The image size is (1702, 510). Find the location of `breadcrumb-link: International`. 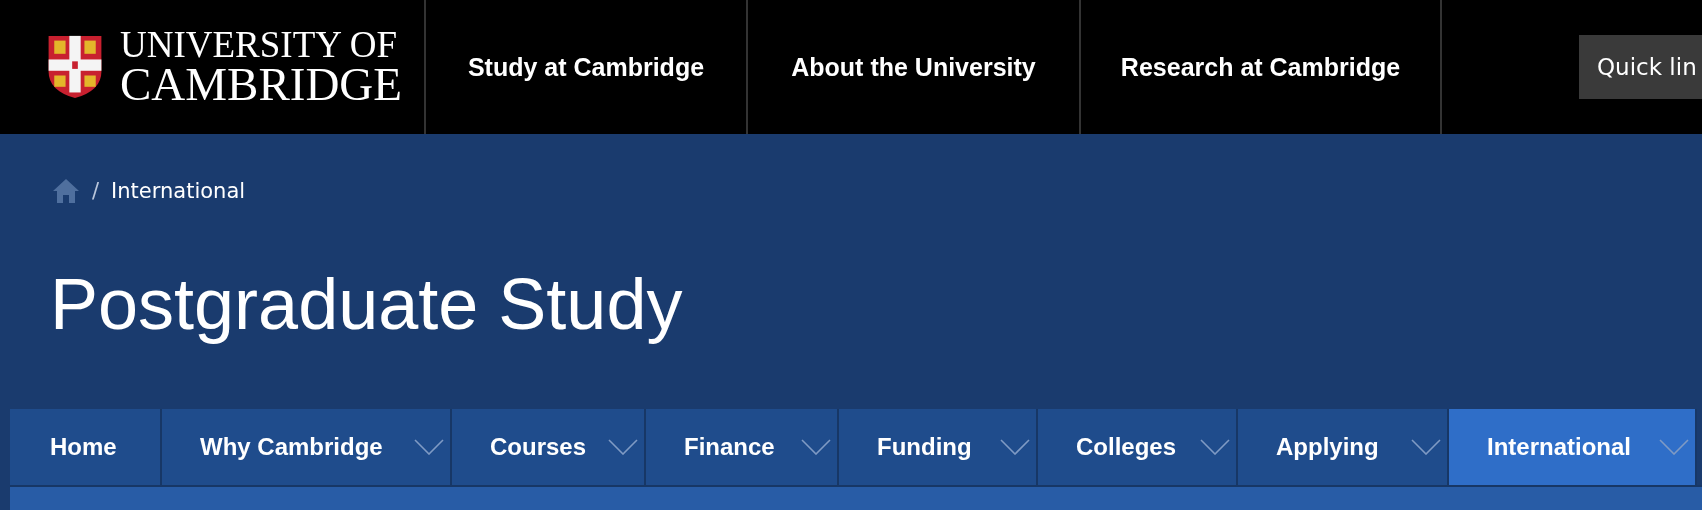

breadcrumb-link: International is located at coordinates (178, 191).